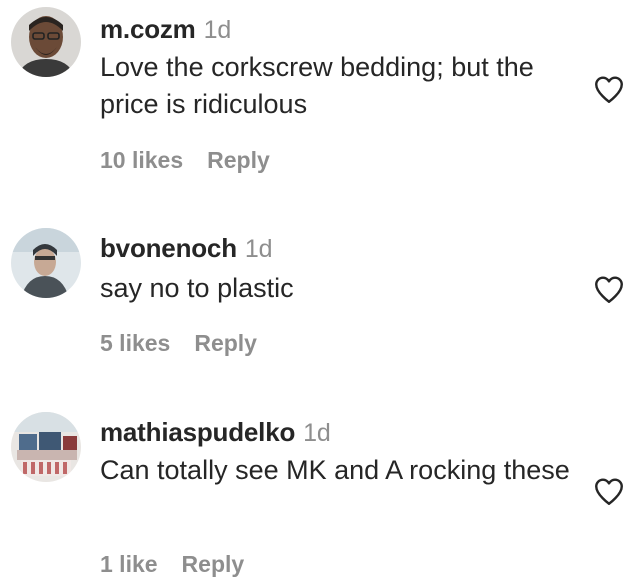 The height and width of the screenshot is (586, 634). Describe the element at coordinates (178, 343) in the screenshot. I see `comment-meta: 5 likes Reply` at that location.